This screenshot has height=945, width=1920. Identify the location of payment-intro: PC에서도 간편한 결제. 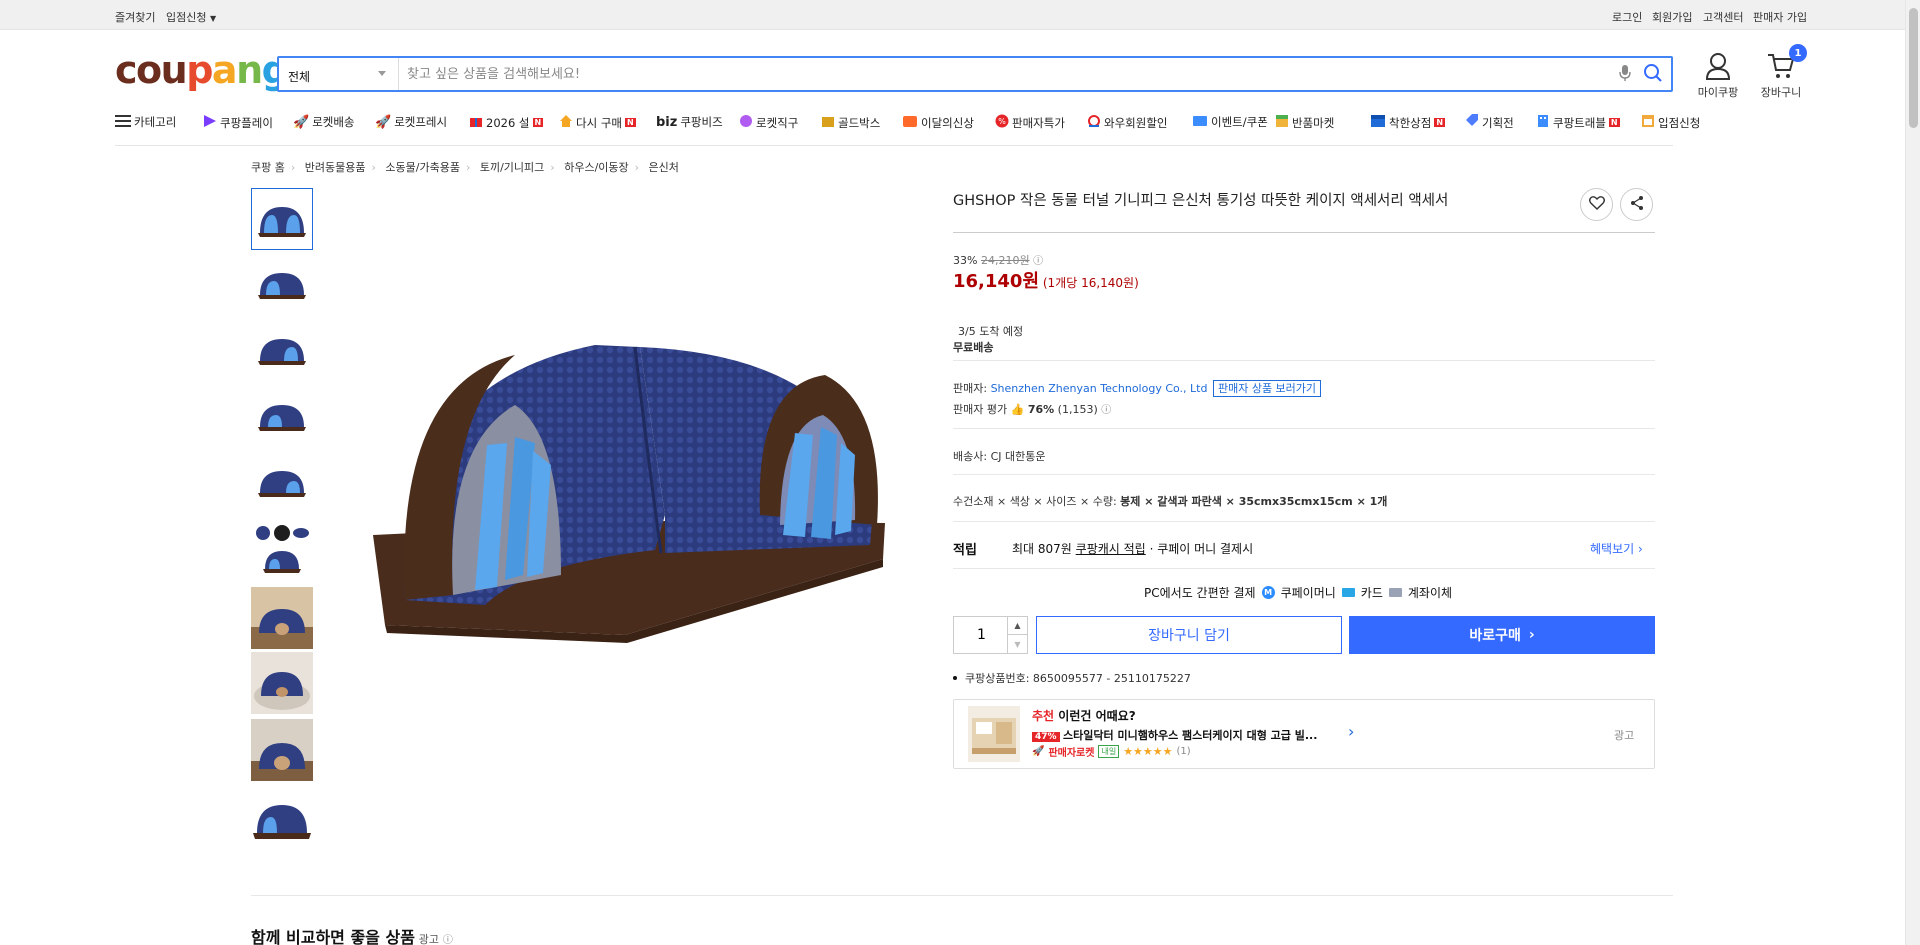
(1200, 593).